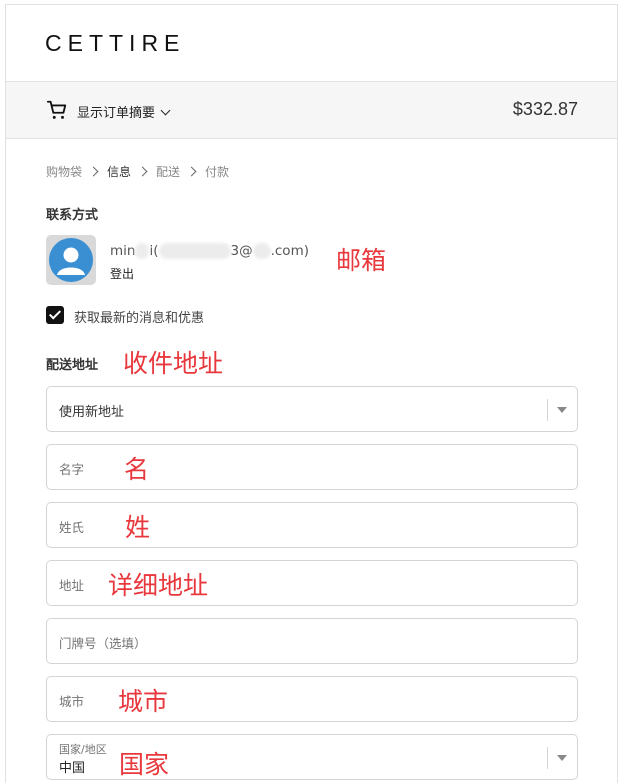 The image size is (624, 783). I want to click on user-icon, so click(71, 260).